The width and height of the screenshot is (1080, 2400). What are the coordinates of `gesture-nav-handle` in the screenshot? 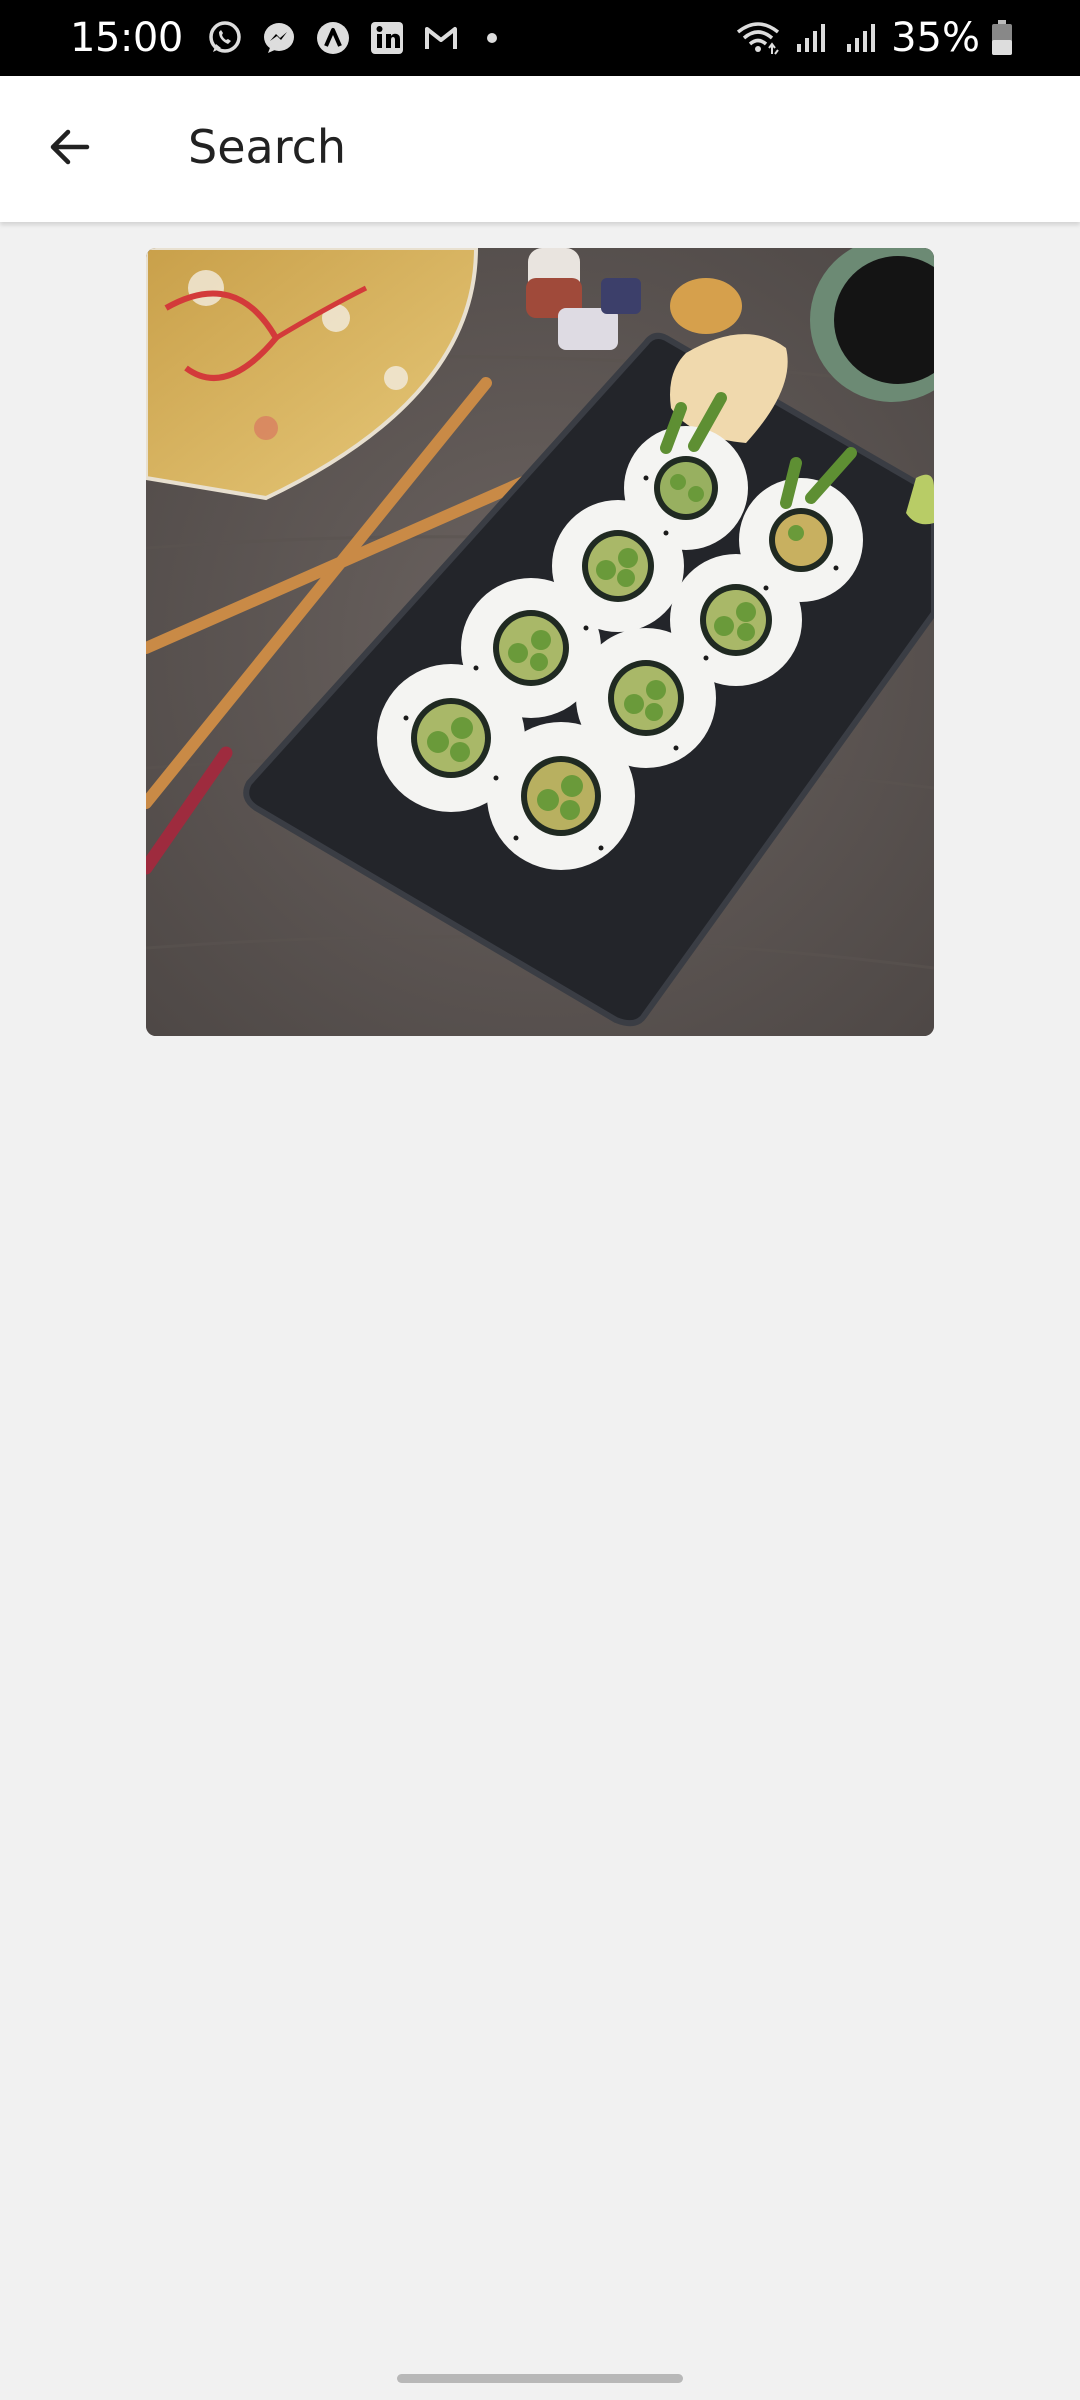 It's located at (540, 2378).